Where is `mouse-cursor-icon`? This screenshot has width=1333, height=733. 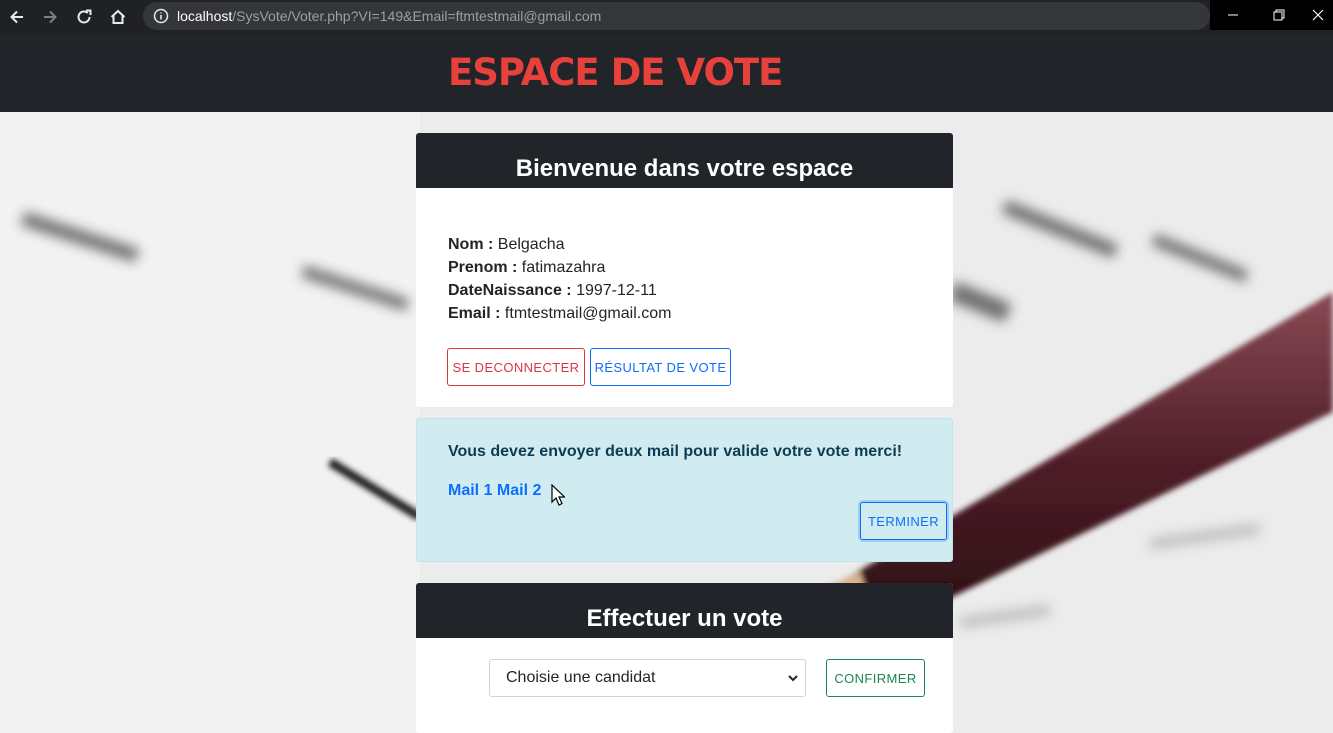
mouse-cursor-icon is located at coordinates (558, 497).